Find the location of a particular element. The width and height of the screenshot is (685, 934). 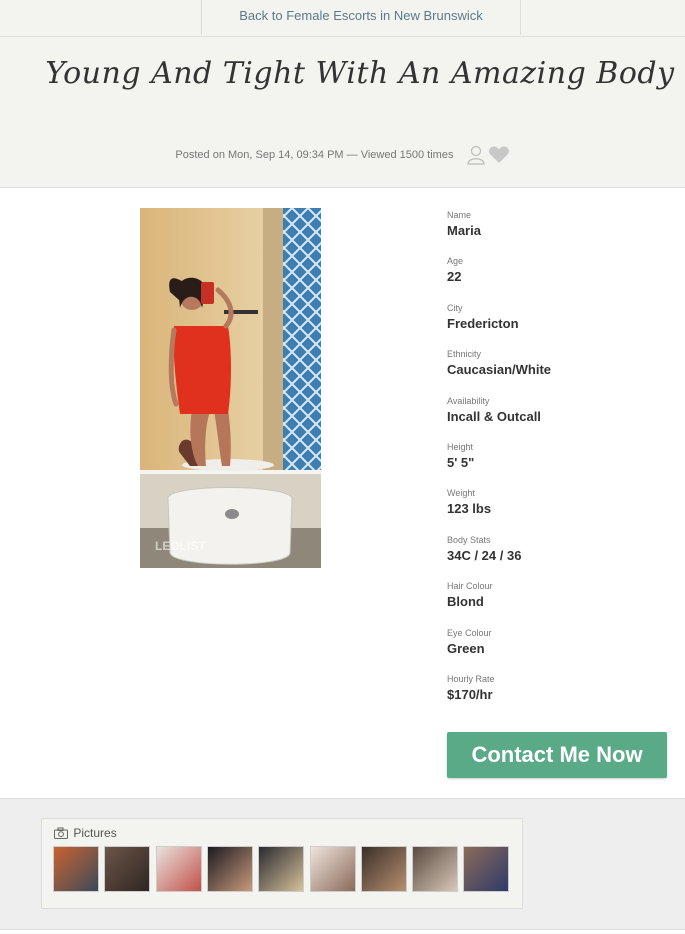

field-label: Age is located at coordinates (455, 261).